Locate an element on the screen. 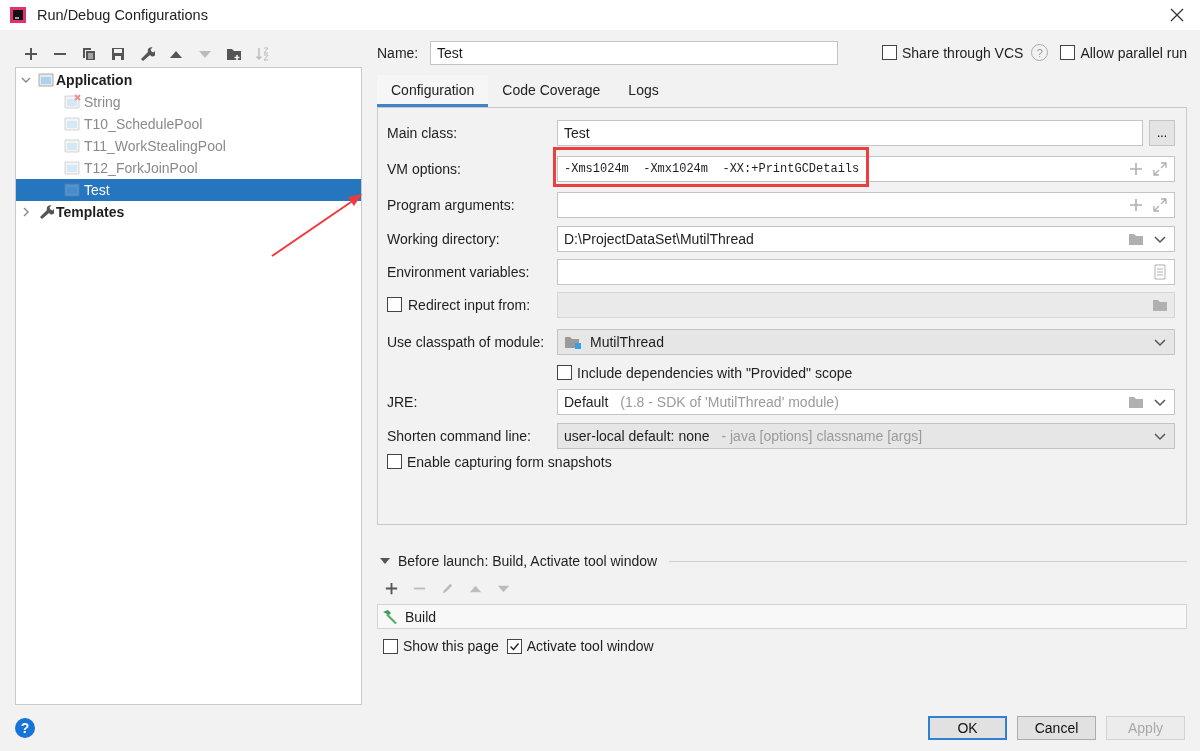 The width and height of the screenshot is (1200, 751). module-dropdown: MutilThread is located at coordinates (866, 341).